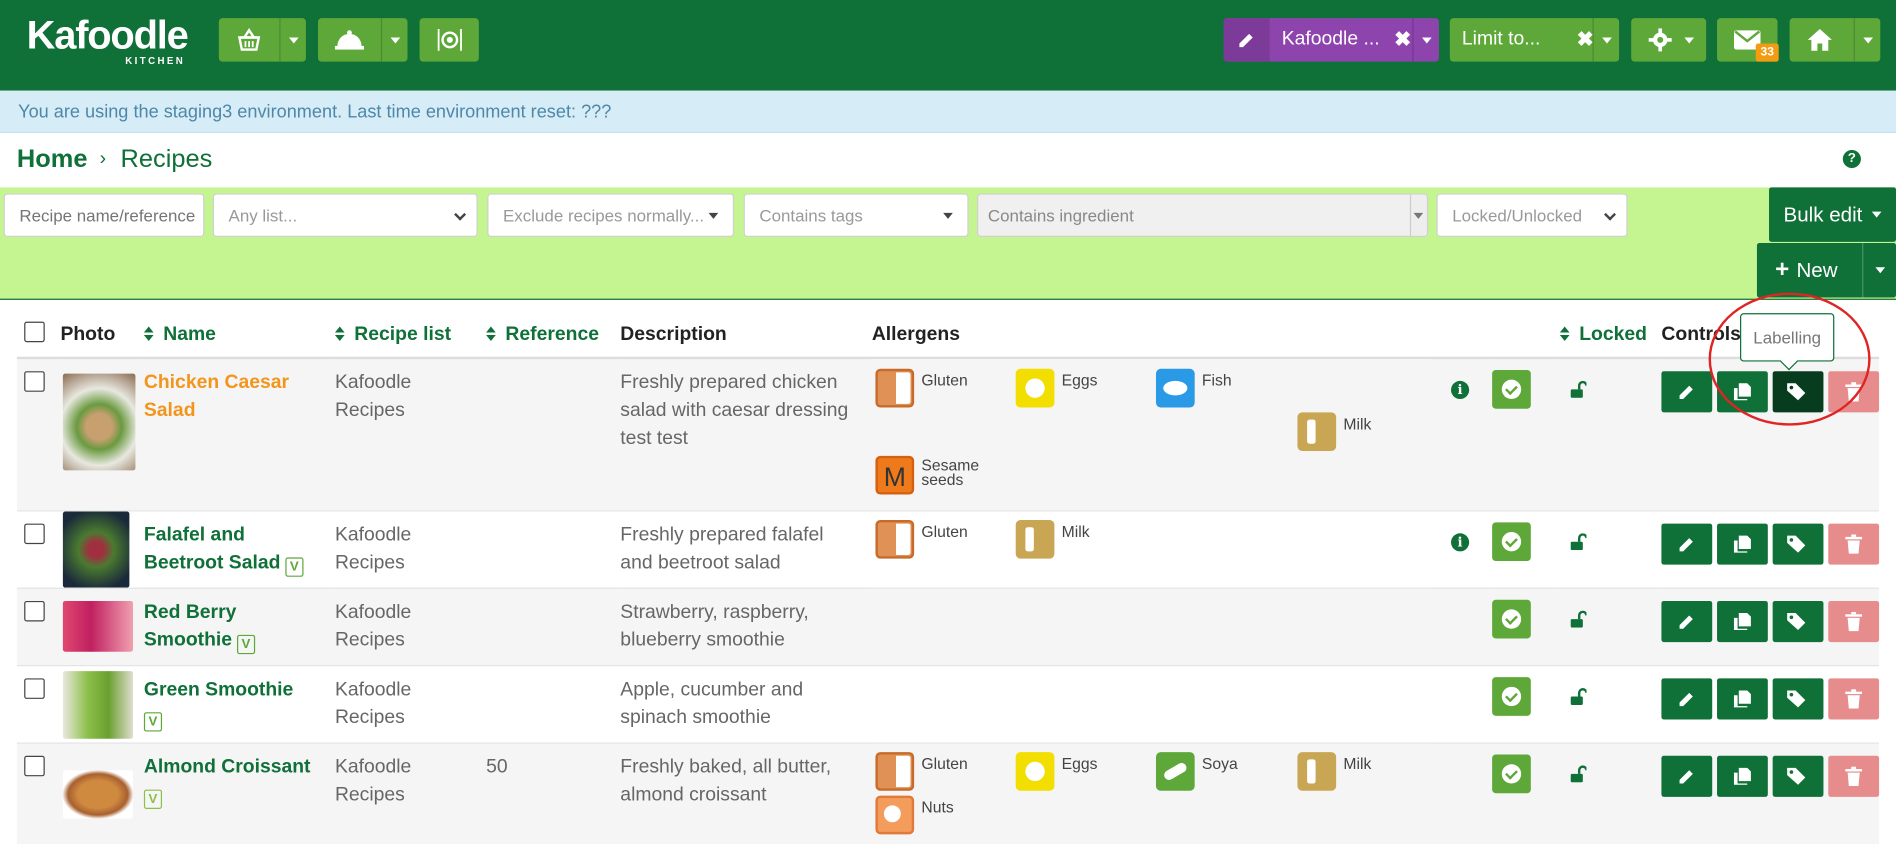 This screenshot has width=1896, height=844. I want to click on home-dropdown-toggle, so click(1867, 40).